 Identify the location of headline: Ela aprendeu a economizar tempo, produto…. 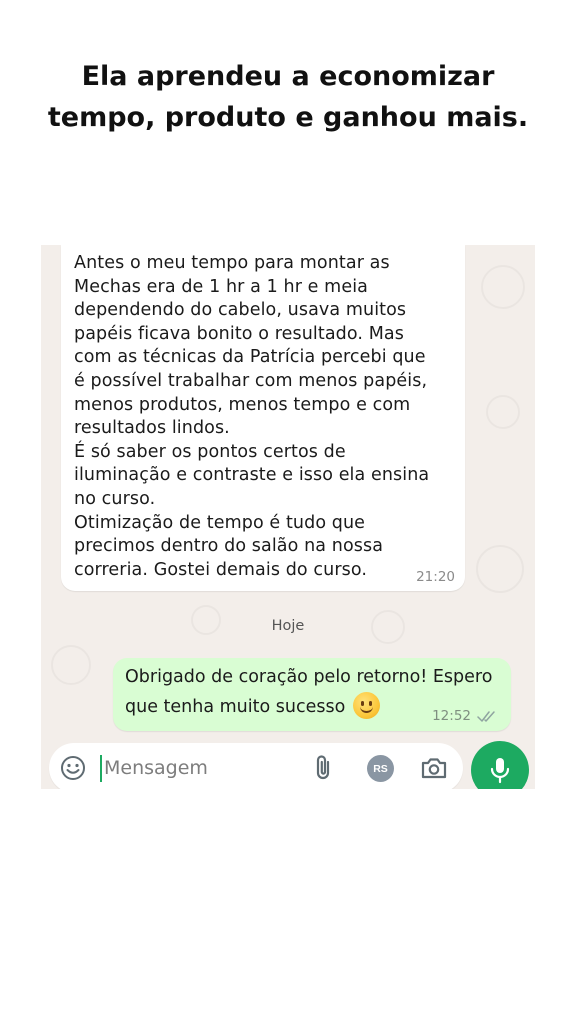
(288, 97).